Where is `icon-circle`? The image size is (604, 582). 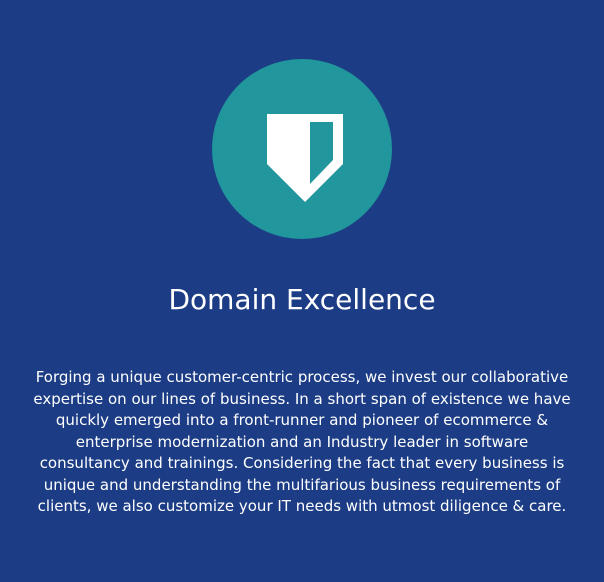 icon-circle is located at coordinates (302, 149).